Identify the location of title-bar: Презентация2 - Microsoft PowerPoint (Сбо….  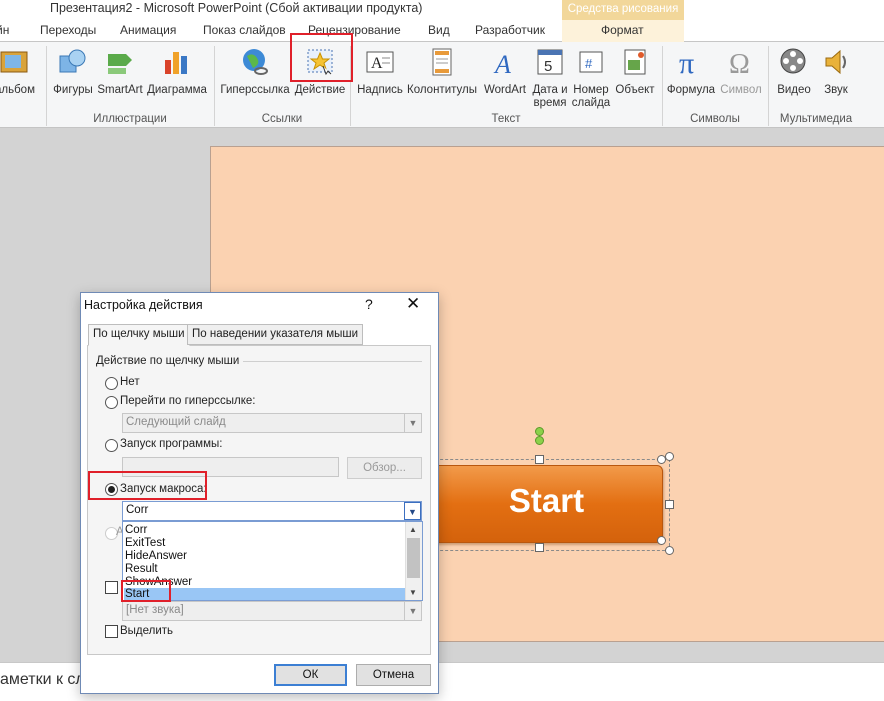
(442, 10).